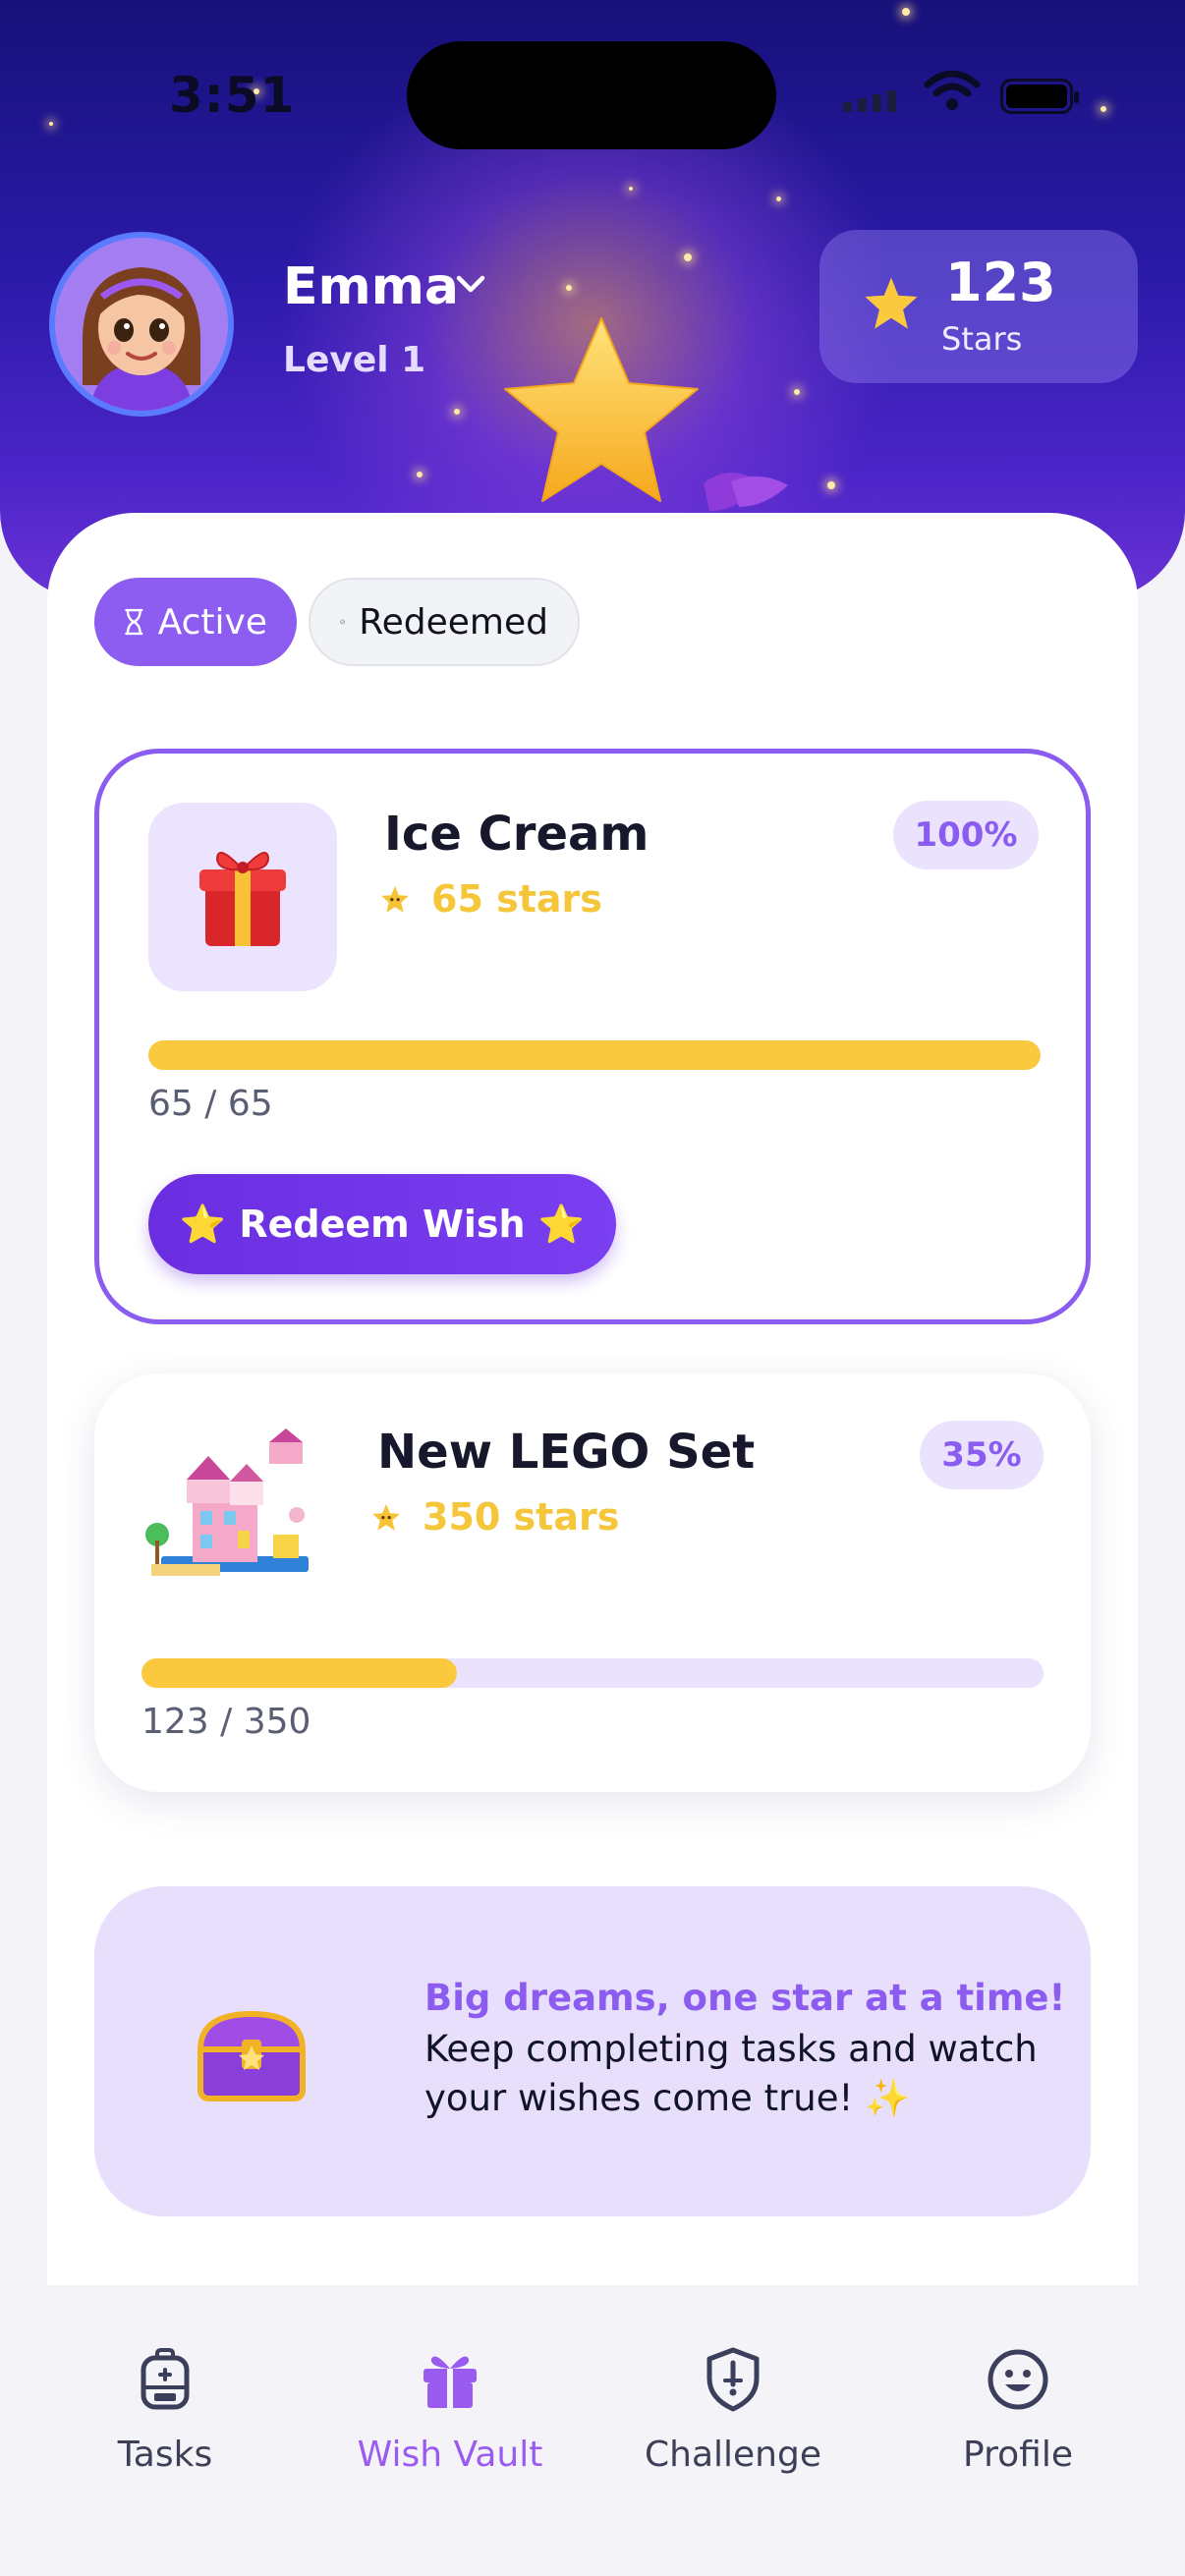  Describe the element at coordinates (354, 360) in the screenshot. I see `user-level: Level 1` at that location.